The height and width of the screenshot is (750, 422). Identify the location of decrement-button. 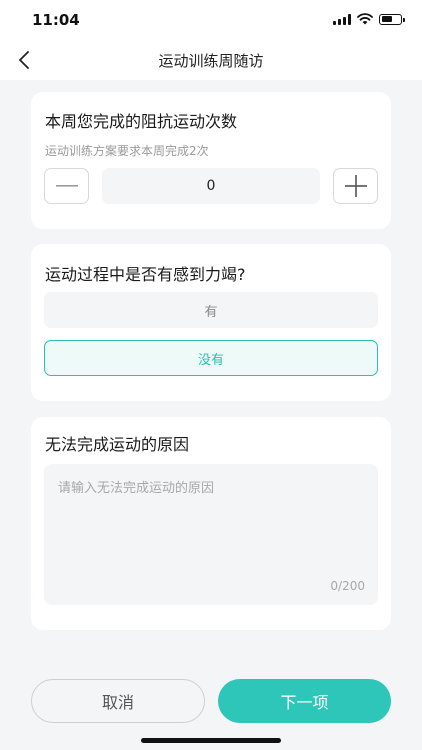
(66, 186).